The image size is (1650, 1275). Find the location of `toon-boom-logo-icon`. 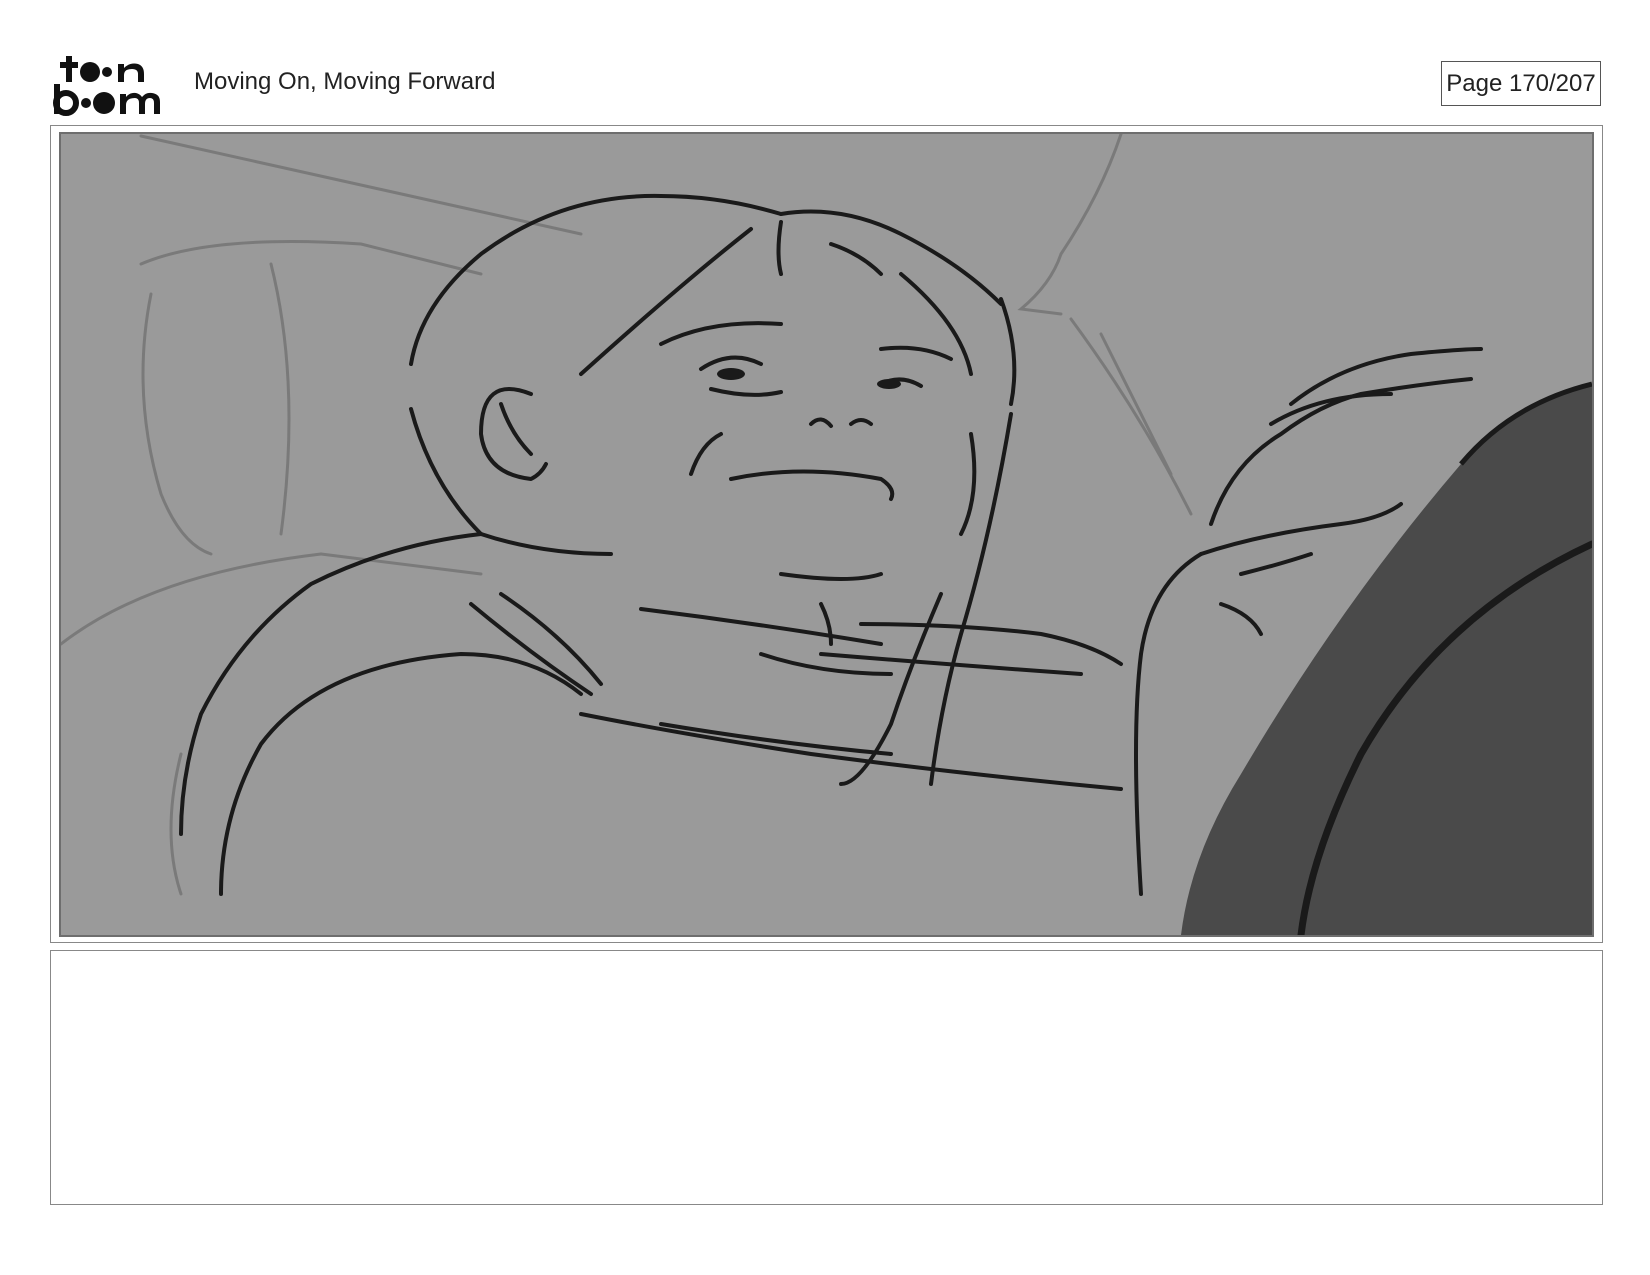

toon-boom-logo-icon is located at coordinates (106, 86).